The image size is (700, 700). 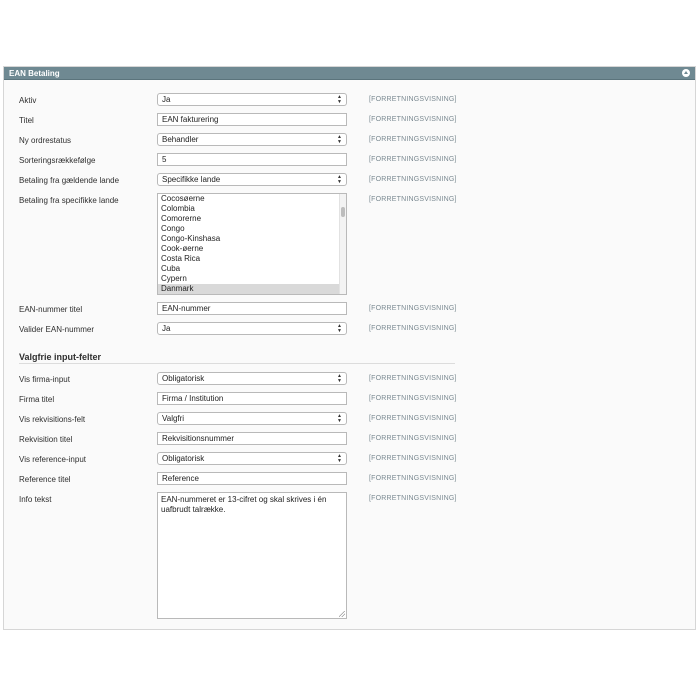 What do you see at coordinates (249, 289) in the screenshot?
I see `country-option-selected: Danmark` at bounding box center [249, 289].